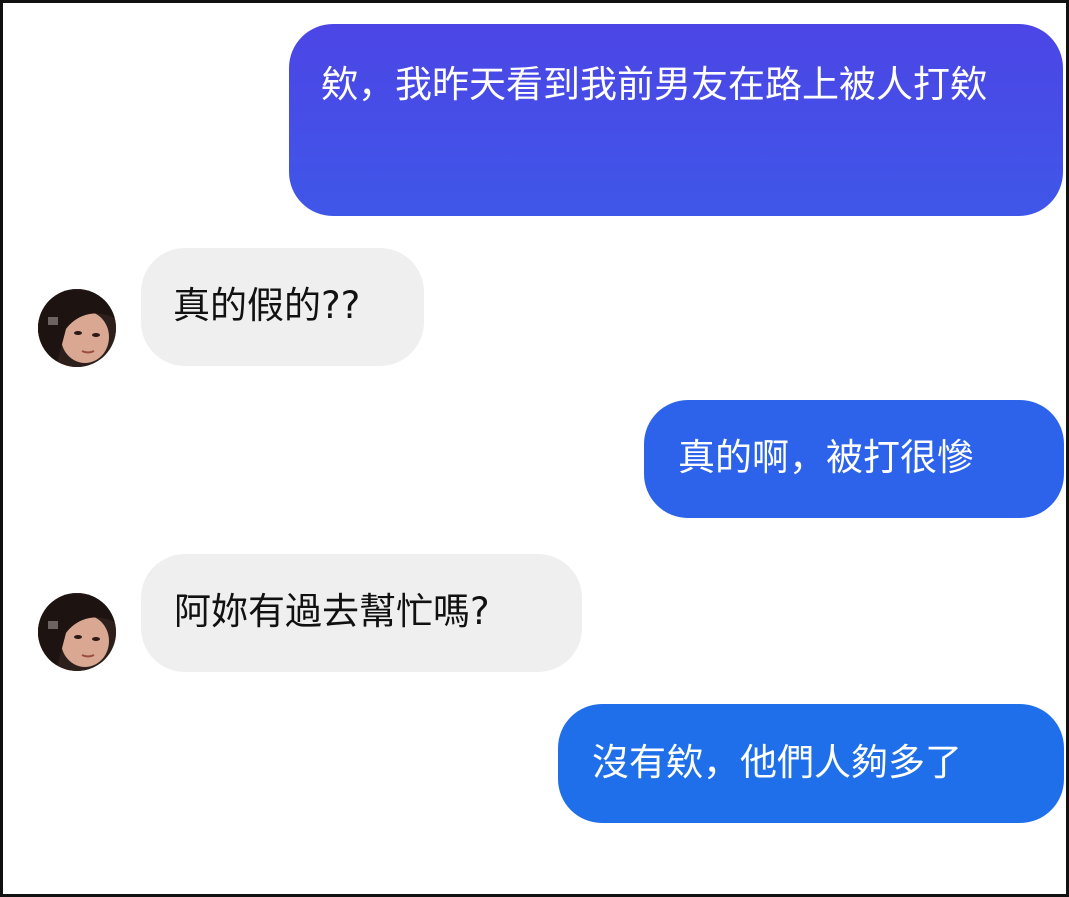  I want to click on sent-message-bubble: 沒有欸，他們人夠多了, so click(811, 763).